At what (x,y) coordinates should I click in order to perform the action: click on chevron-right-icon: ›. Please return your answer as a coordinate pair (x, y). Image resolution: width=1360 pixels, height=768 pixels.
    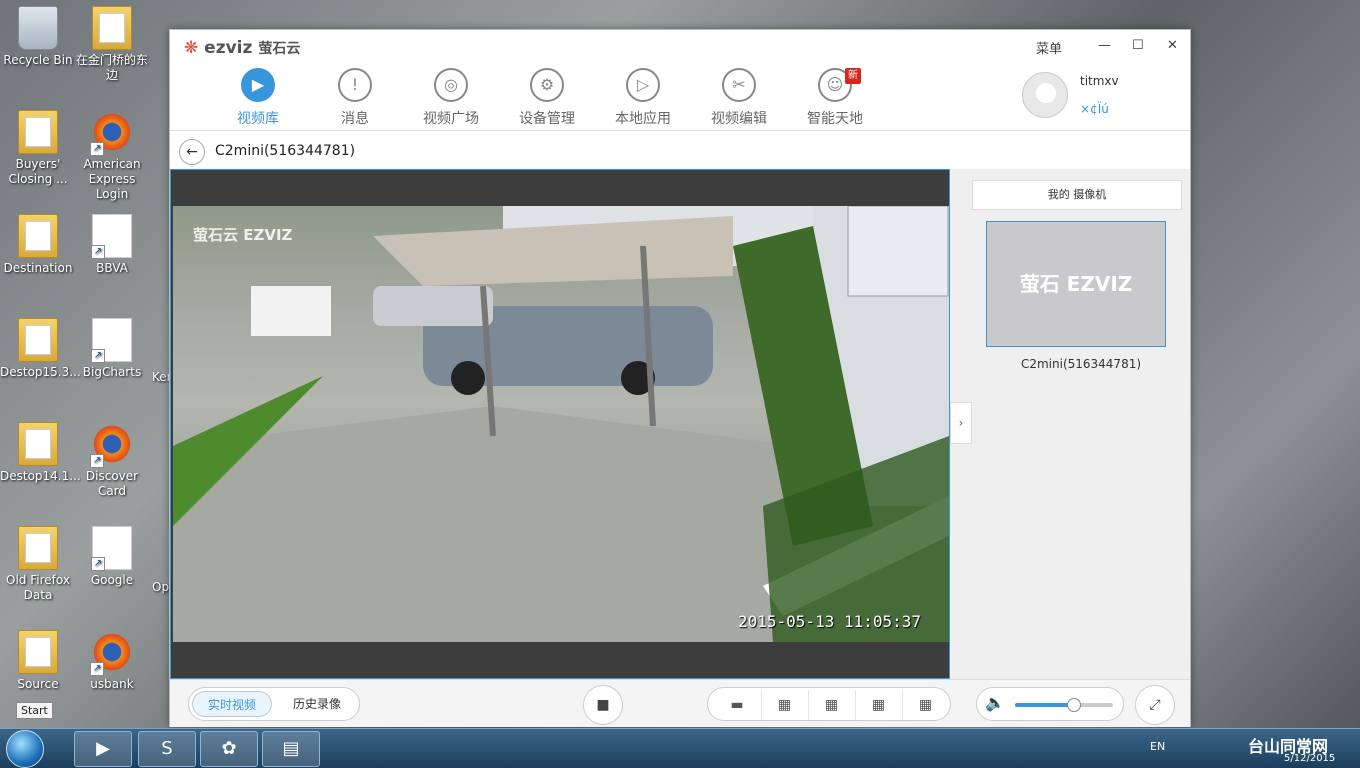
    Looking at the image, I should click on (961, 423).